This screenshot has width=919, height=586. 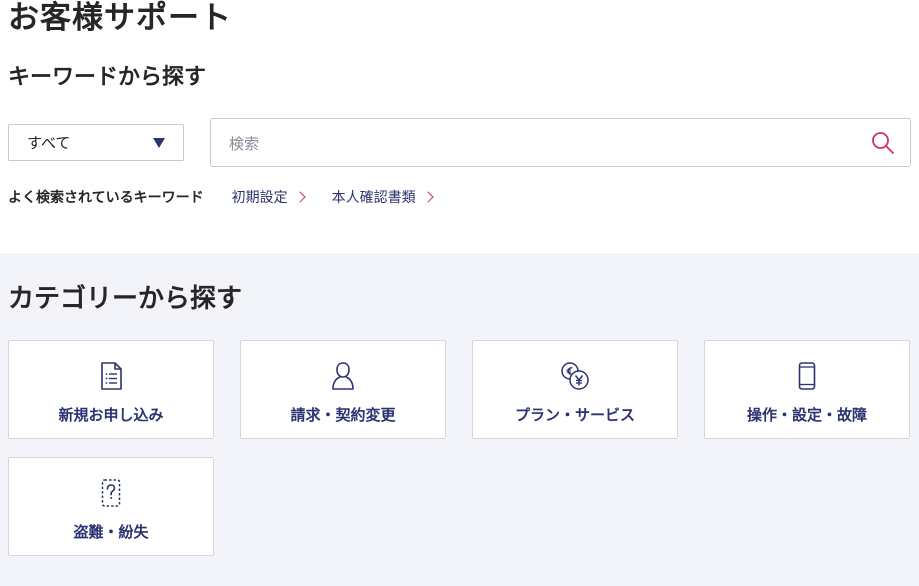 I want to click on popular-keywords-label: よく検索されているキーワード, so click(x=106, y=198).